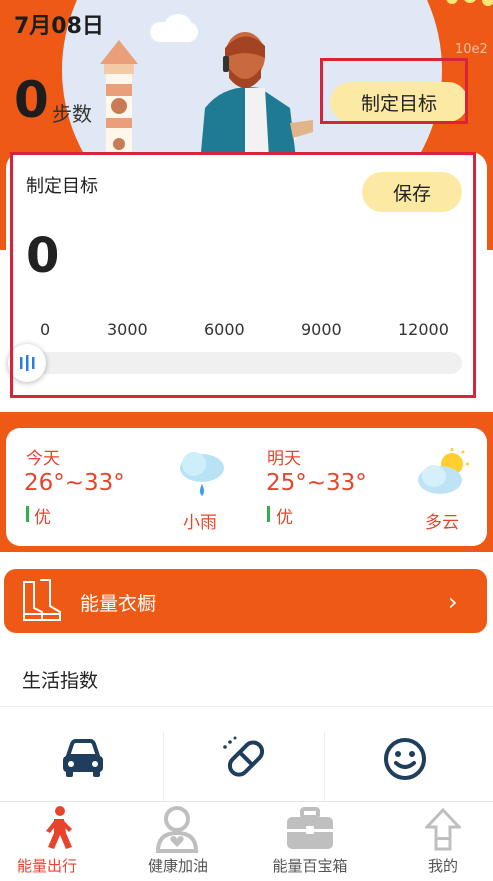 This screenshot has width=493, height=881. Describe the element at coordinates (442, 523) in the screenshot. I see `tomorrow-condition: 多云` at that location.